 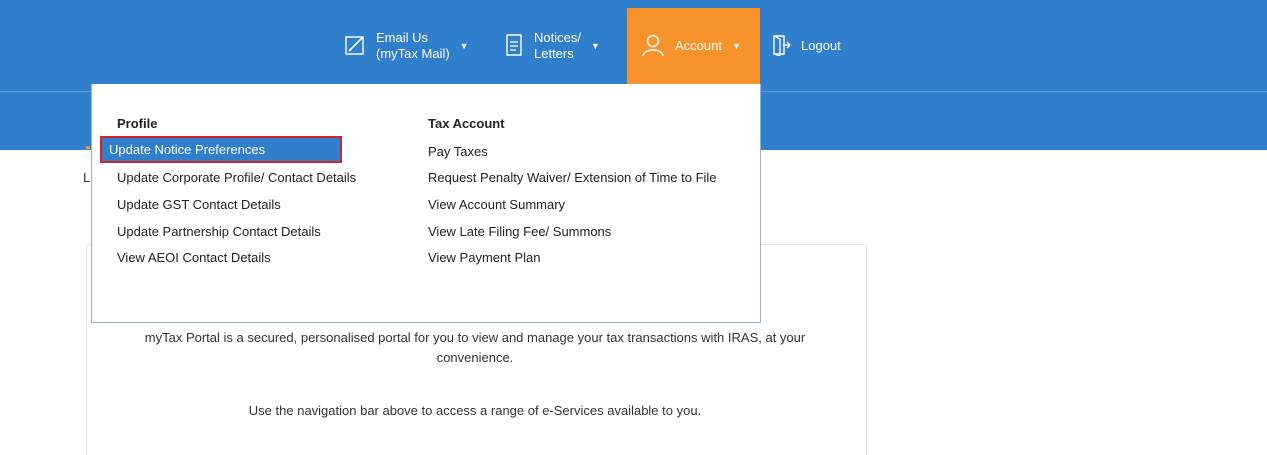 I want to click on breadcrumb-accent, so click(x=88, y=147).